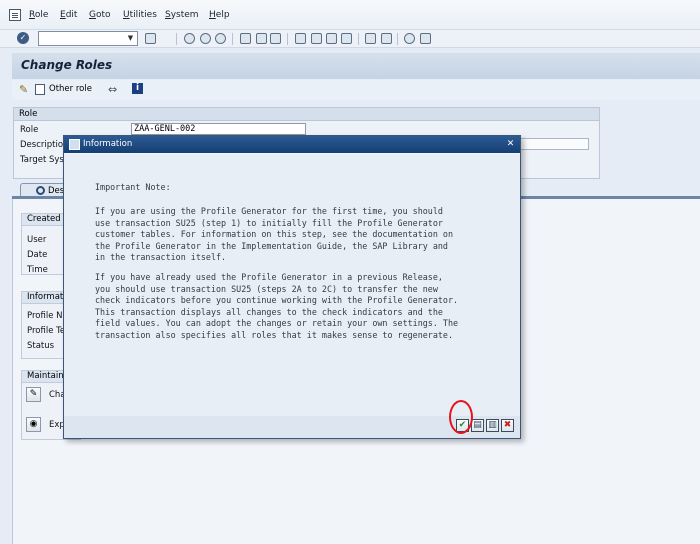 This screenshot has width=700, height=544. What do you see at coordinates (37, 240) in the screenshot?
I see `user-label: User` at bounding box center [37, 240].